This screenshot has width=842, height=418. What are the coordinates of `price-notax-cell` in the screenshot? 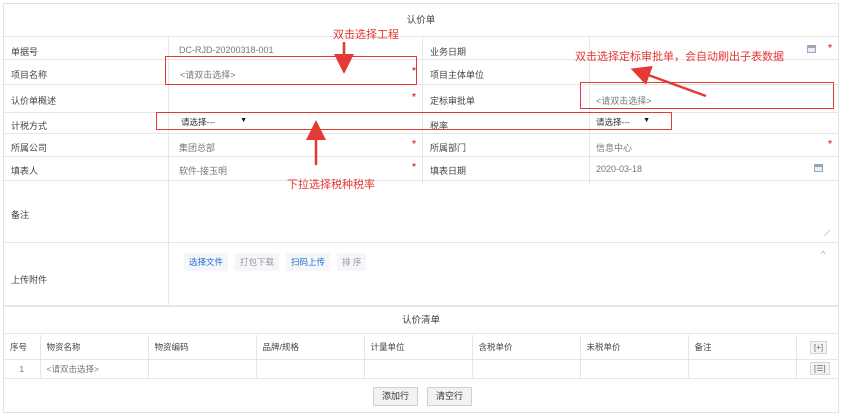 It's located at (634, 369).